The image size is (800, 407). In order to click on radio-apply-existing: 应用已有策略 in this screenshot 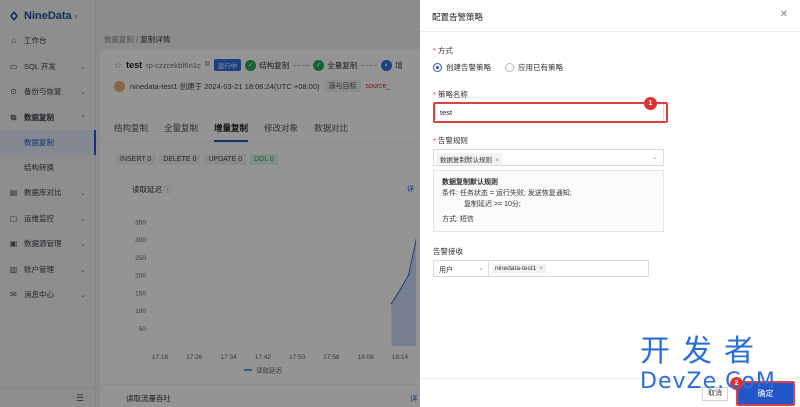, I will do `click(534, 67)`.